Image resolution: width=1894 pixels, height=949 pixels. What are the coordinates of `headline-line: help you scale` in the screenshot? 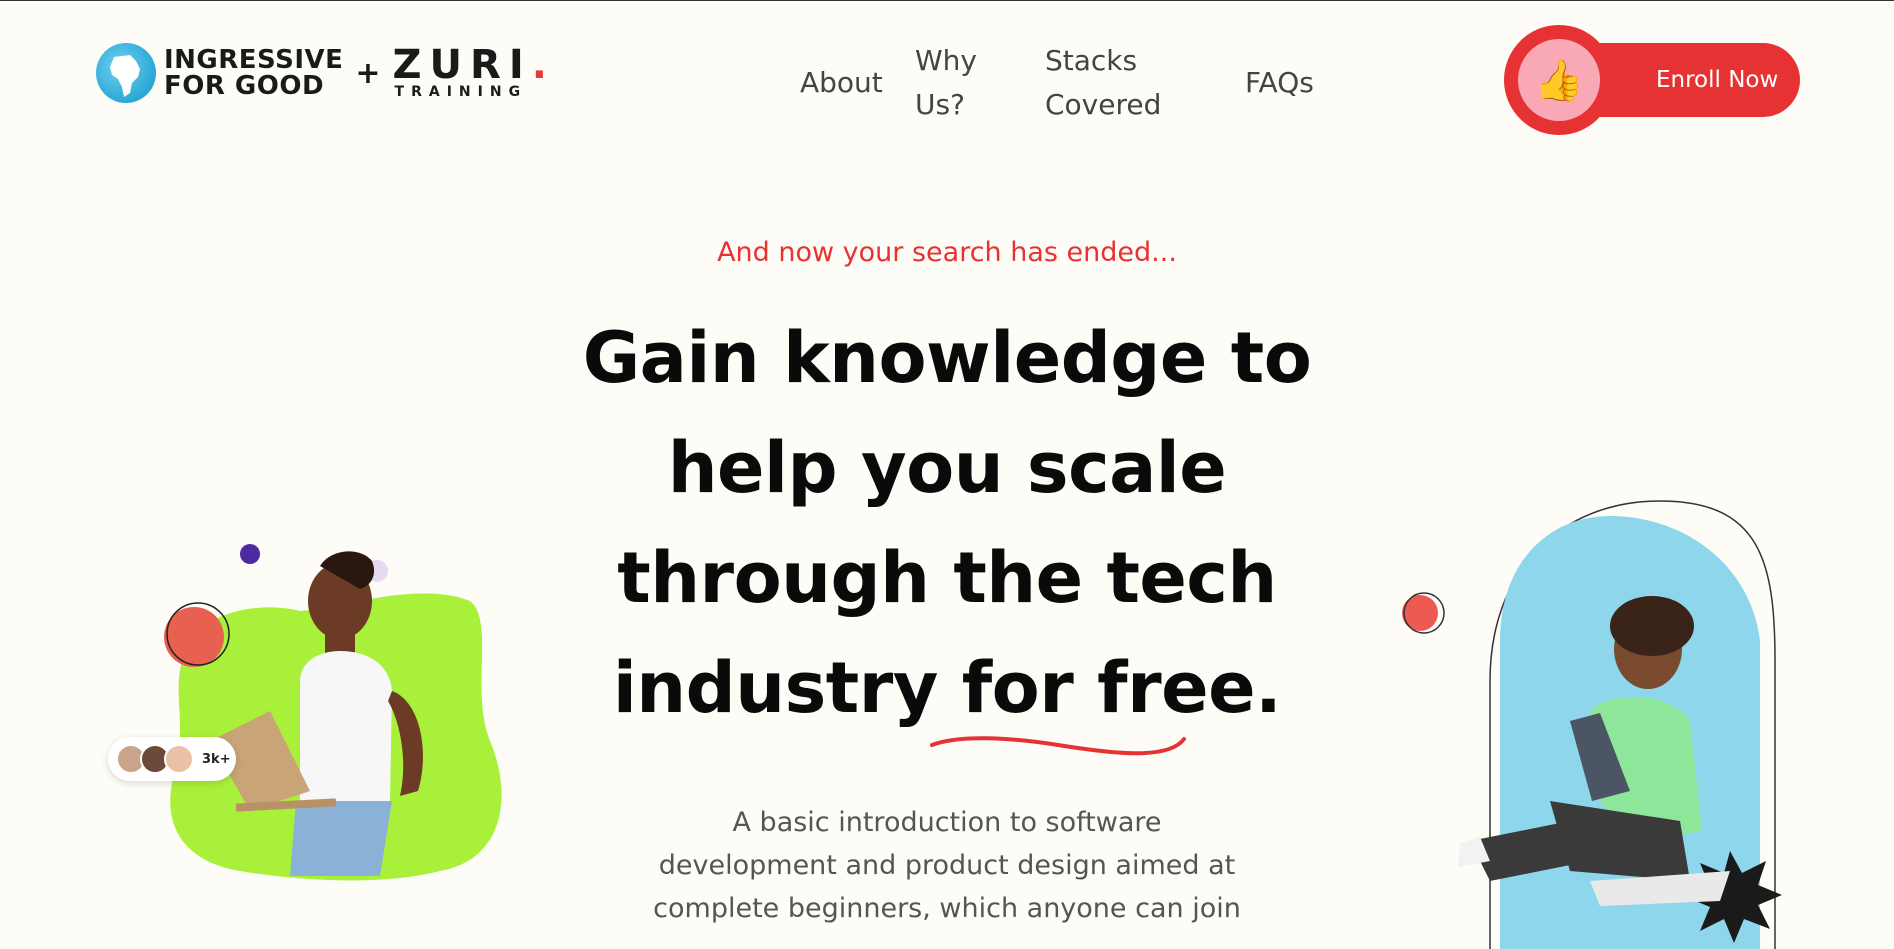 It's located at (947, 468).